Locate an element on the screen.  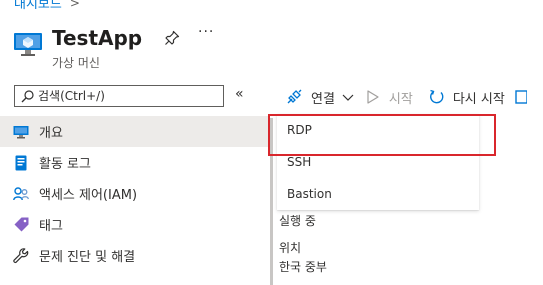
sidebar-item-label: 태그 is located at coordinates (51, 226).